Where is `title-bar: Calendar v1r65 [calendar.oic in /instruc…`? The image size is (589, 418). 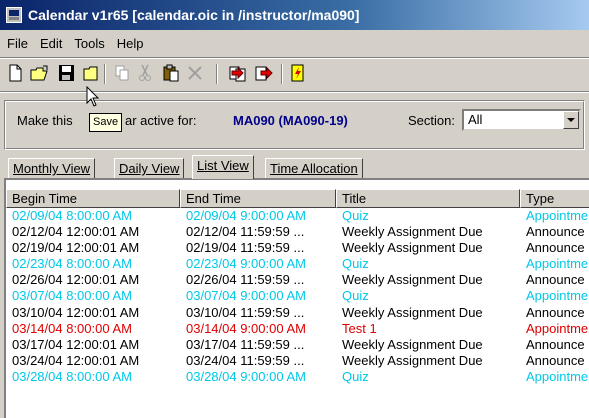
title-bar: Calendar v1r65 [calendar.oic in /instruc… is located at coordinates (294, 15).